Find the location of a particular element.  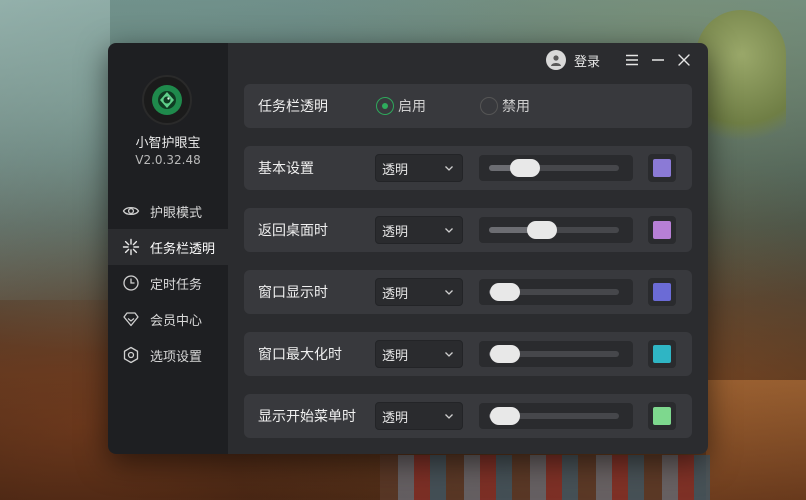

app-logo is located at coordinates (167, 100).